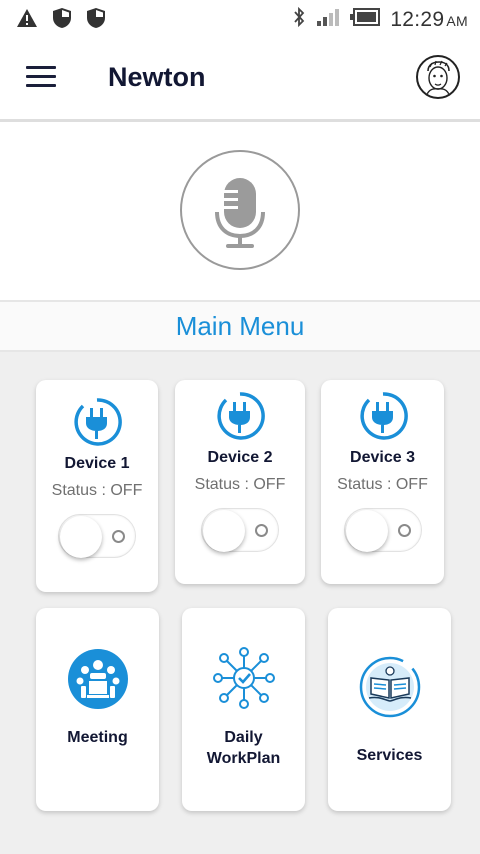 The width and height of the screenshot is (480, 854). Describe the element at coordinates (98, 681) in the screenshot. I see `meeting-icon` at that location.